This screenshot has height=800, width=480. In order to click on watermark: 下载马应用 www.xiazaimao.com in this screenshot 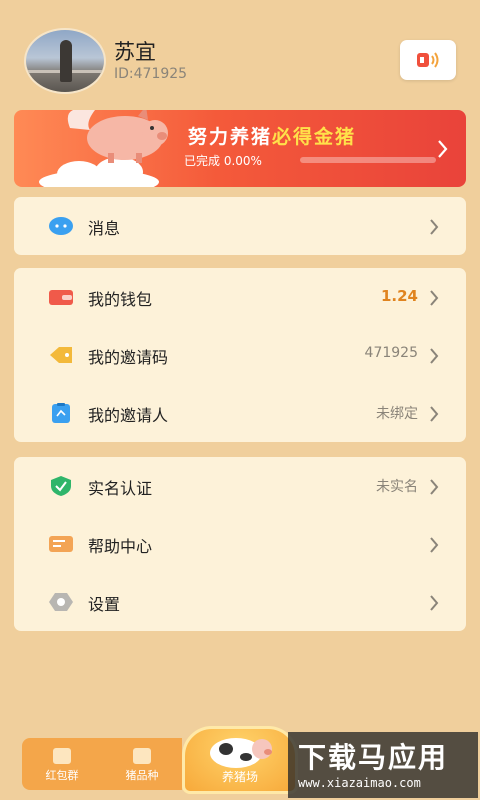, I will do `click(383, 765)`.